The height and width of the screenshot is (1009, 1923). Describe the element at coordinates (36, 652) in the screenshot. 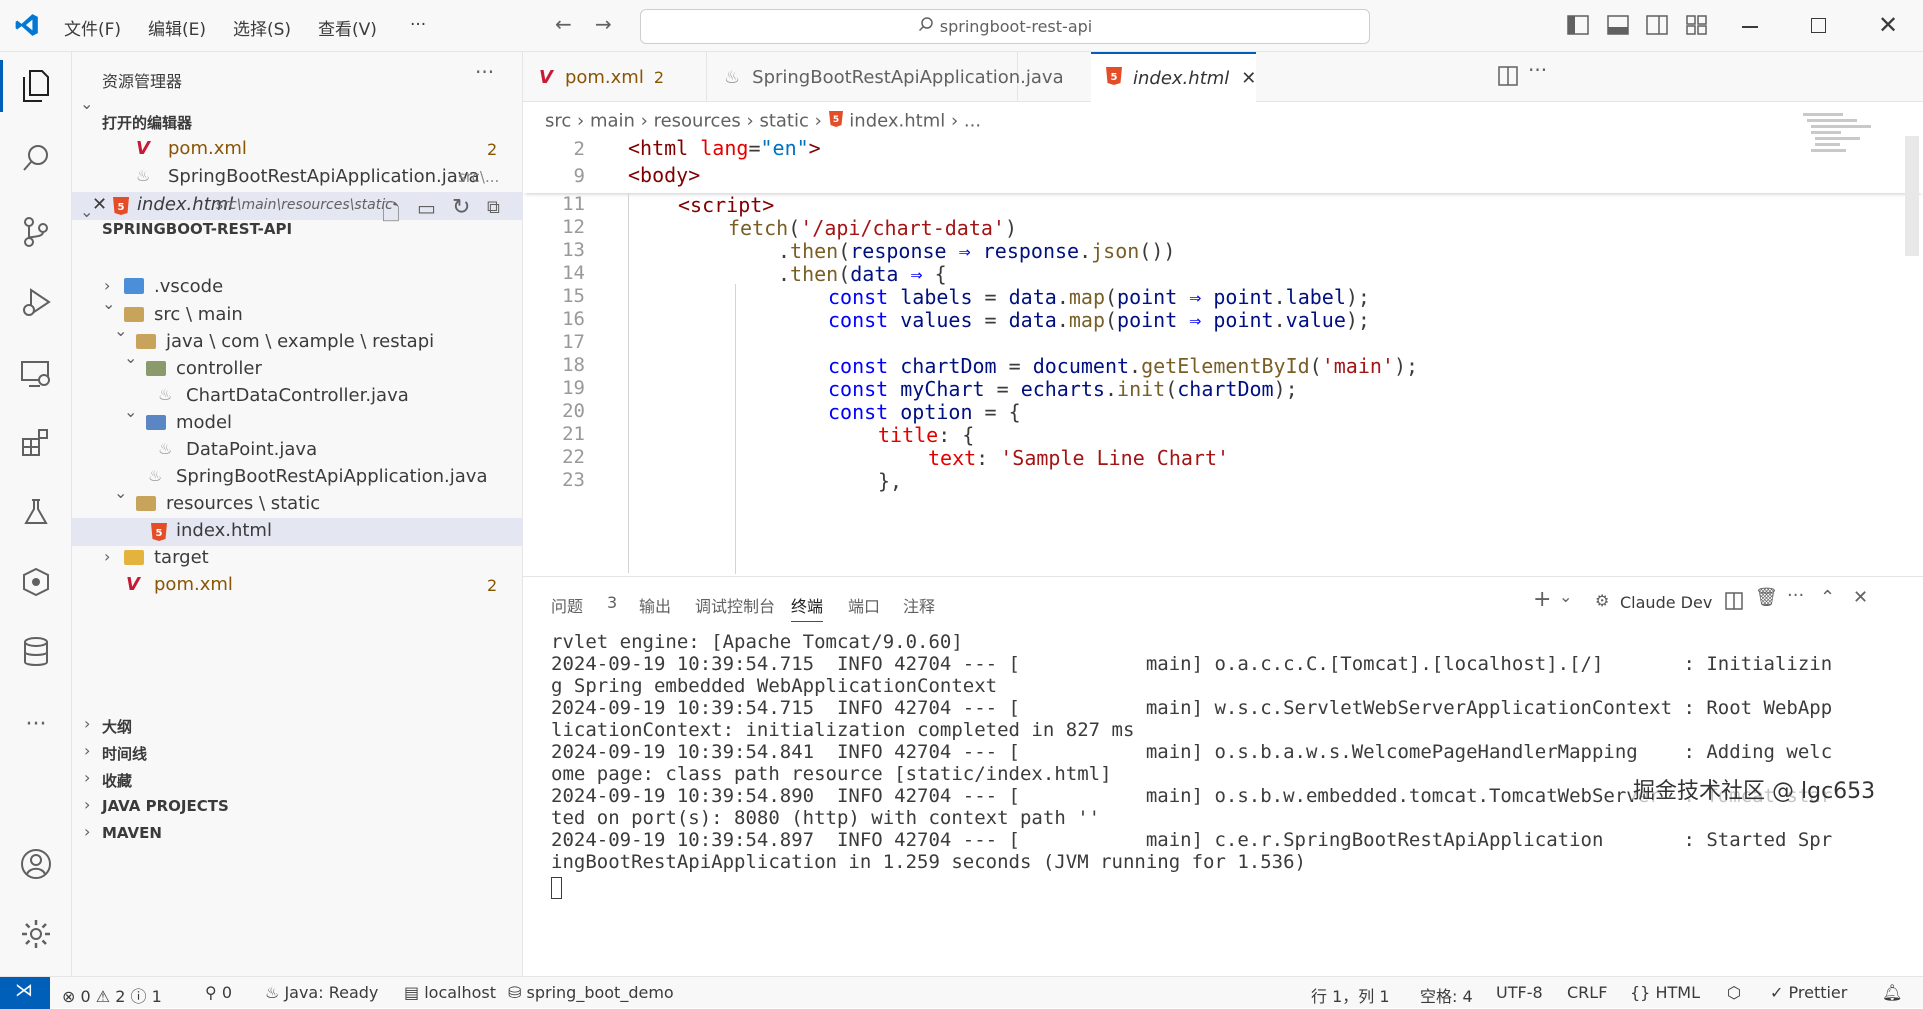

I see `database-icon` at that location.